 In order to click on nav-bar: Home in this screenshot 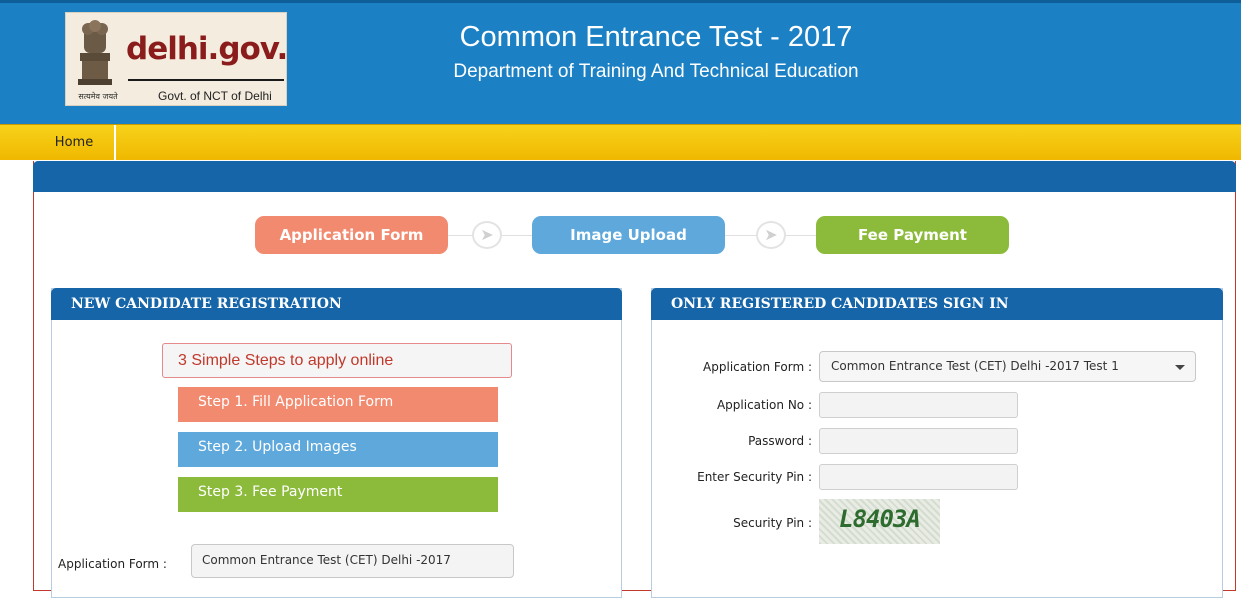, I will do `click(620, 142)`.